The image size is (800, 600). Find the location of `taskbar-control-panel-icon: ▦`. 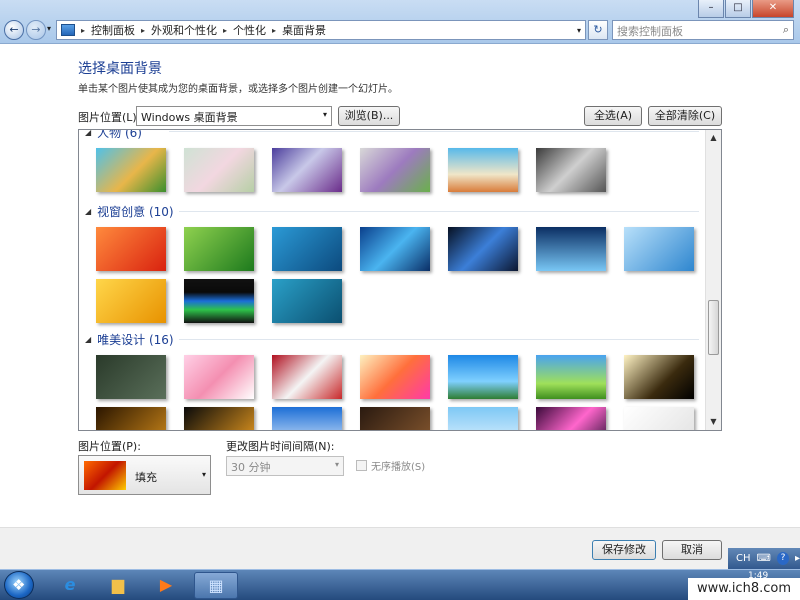

taskbar-control-panel-icon: ▦ is located at coordinates (216, 585).